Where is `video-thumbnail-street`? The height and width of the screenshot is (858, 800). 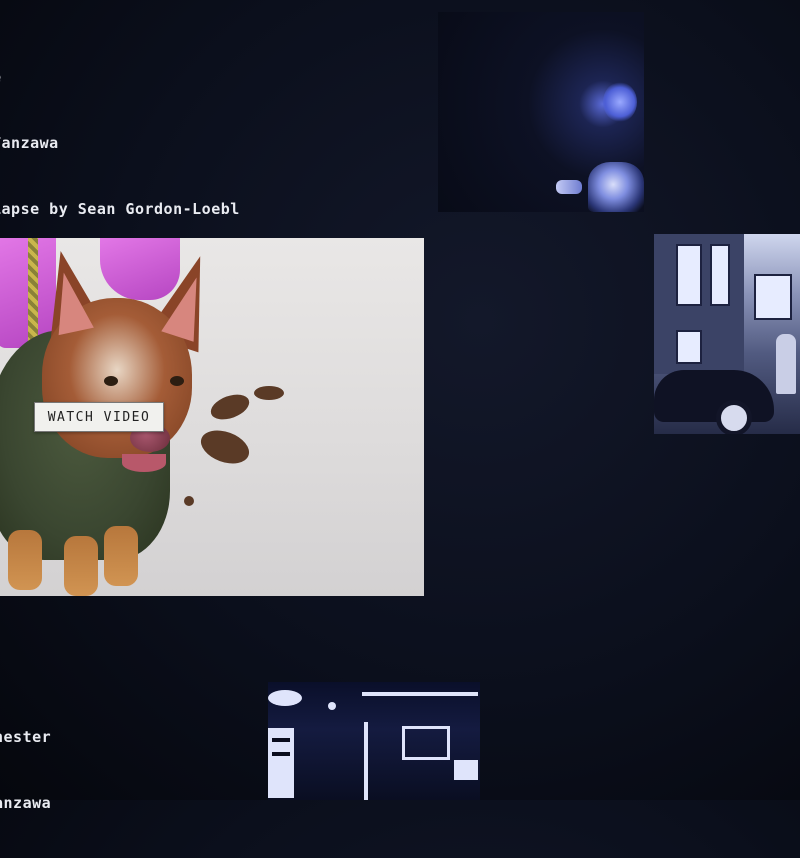 video-thumbnail-street is located at coordinates (727, 334).